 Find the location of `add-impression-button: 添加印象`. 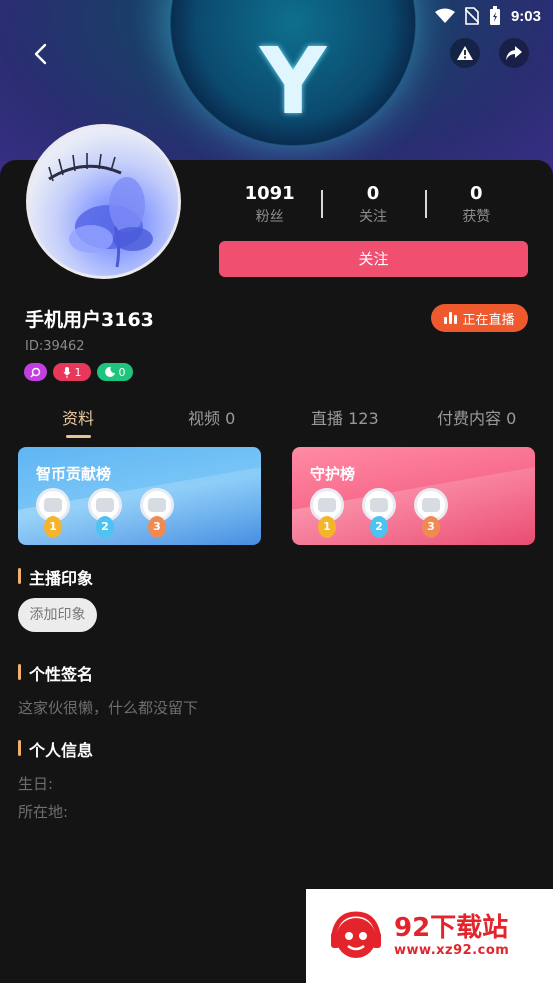

add-impression-button: 添加印象 is located at coordinates (57, 615).